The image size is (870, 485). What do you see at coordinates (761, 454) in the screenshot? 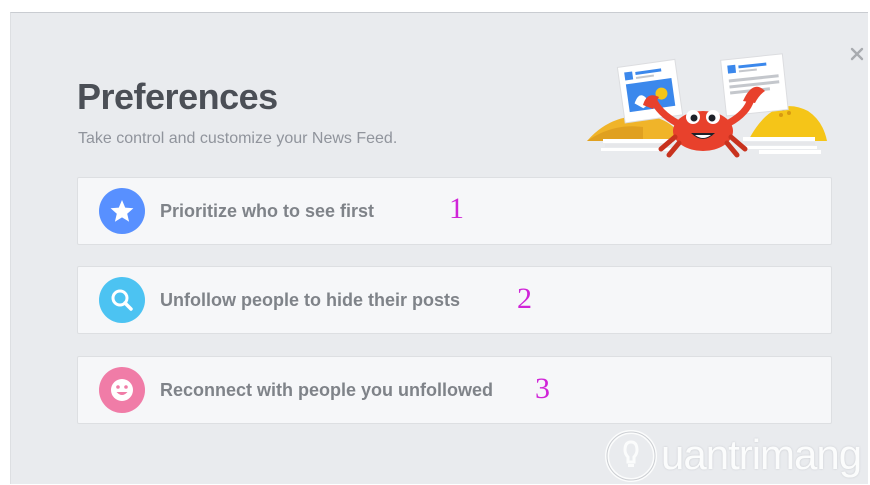
I see `watermark-text: uantrimang` at bounding box center [761, 454].